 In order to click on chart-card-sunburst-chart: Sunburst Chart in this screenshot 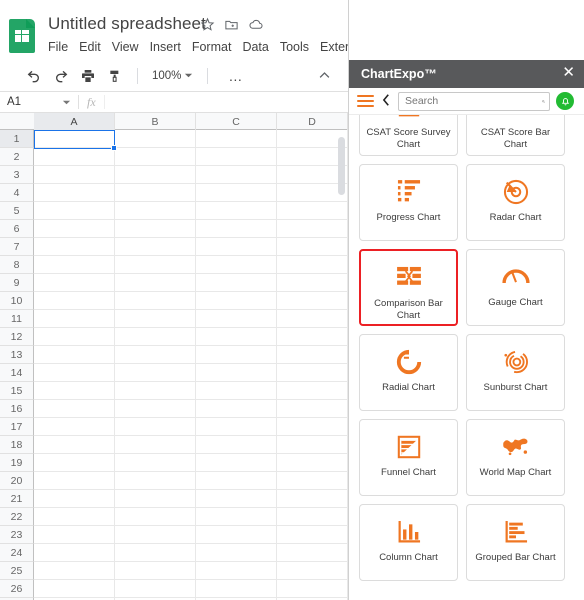, I will do `click(515, 372)`.